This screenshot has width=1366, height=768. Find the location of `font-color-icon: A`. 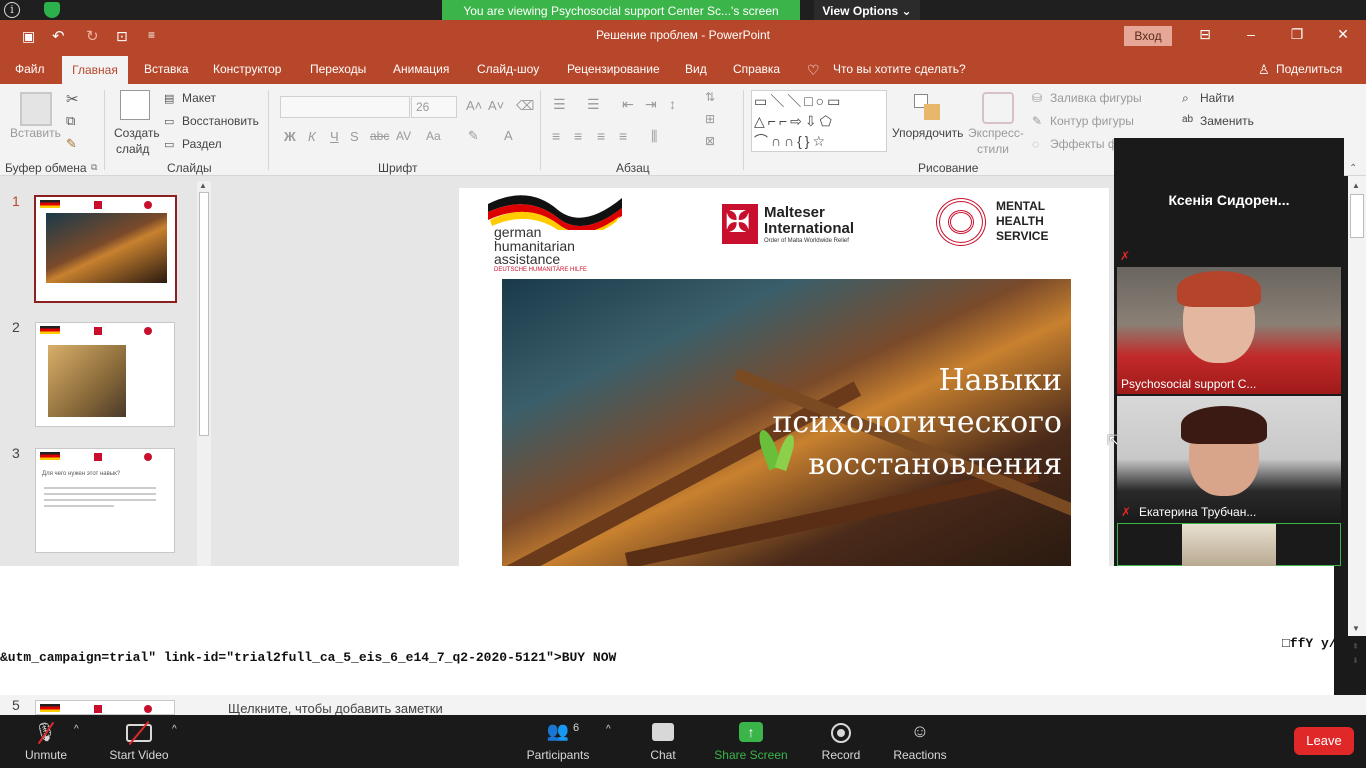

font-color-icon: A is located at coordinates (508, 135).